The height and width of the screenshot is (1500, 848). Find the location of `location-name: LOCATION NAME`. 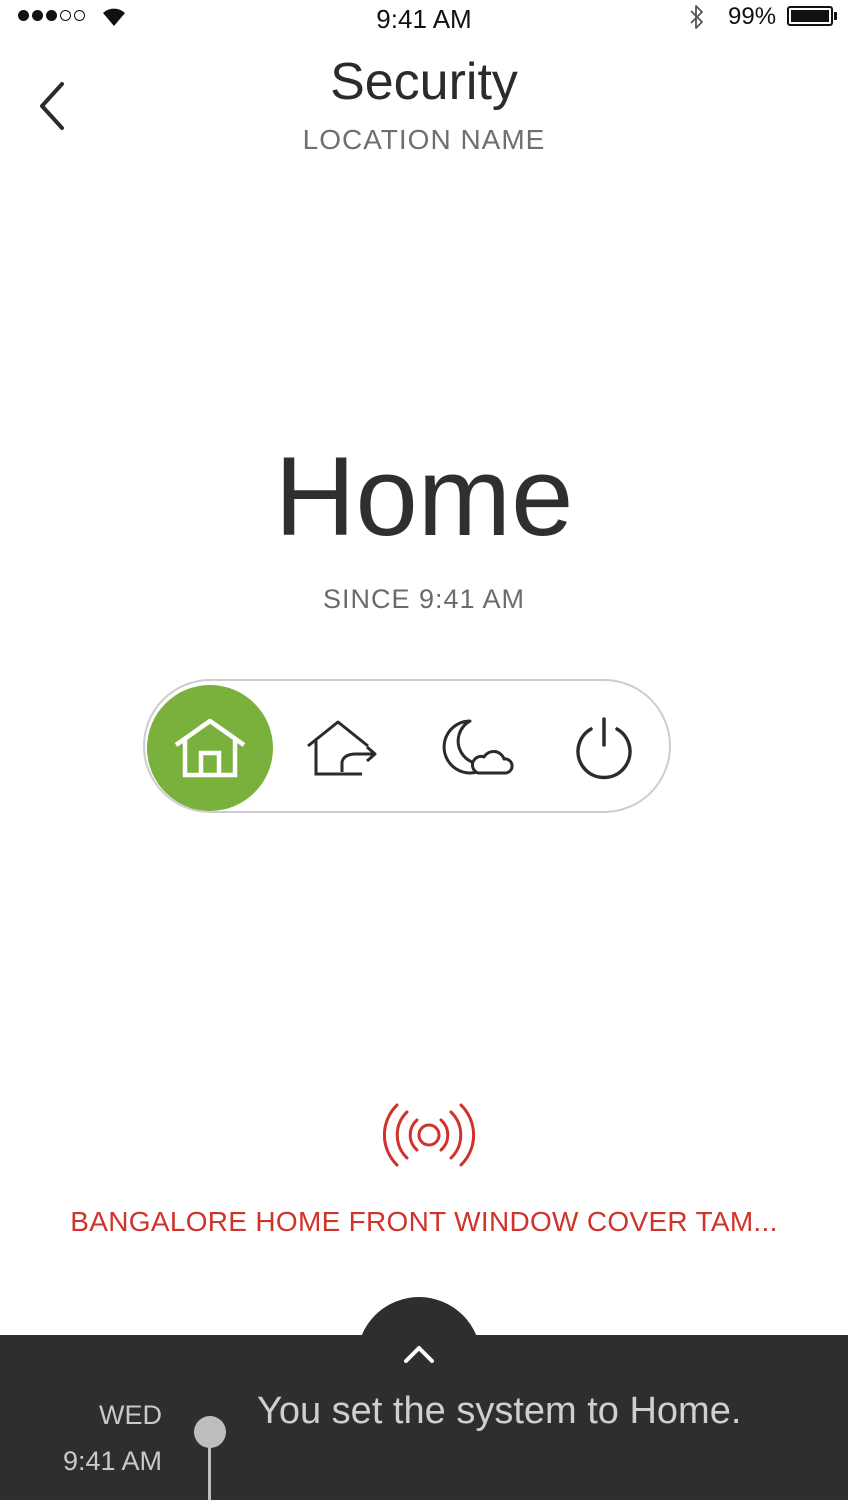

location-name: LOCATION NAME is located at coordinates (424, 139).